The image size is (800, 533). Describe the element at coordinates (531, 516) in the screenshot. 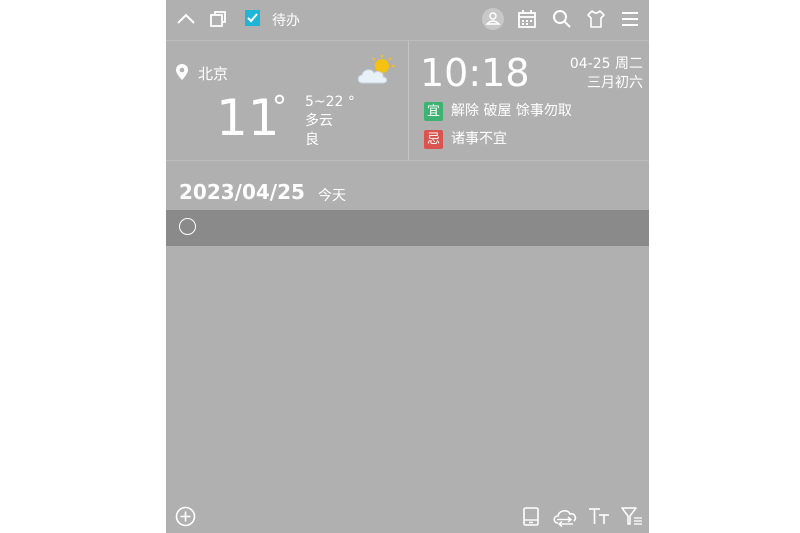

I see `tablet-icon` at that location.